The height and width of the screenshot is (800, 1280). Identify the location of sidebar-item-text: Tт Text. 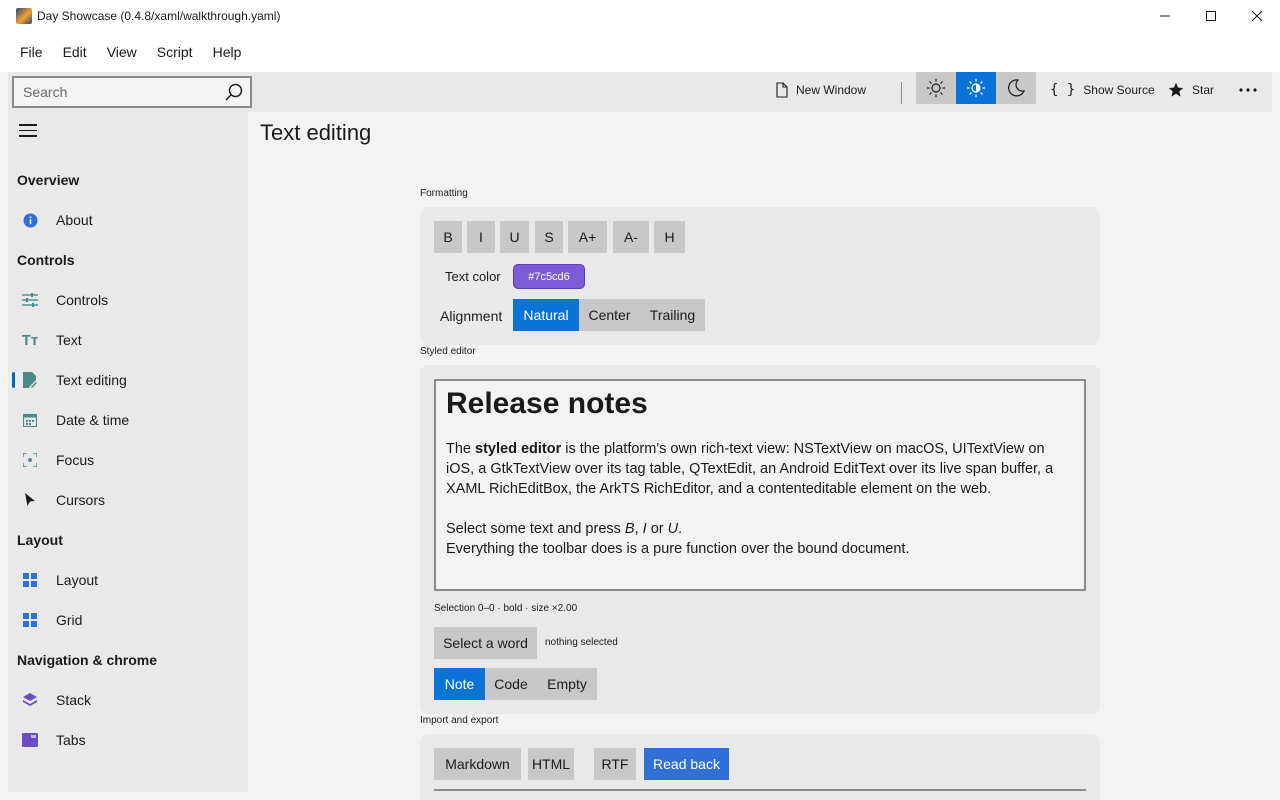
(128, 340).